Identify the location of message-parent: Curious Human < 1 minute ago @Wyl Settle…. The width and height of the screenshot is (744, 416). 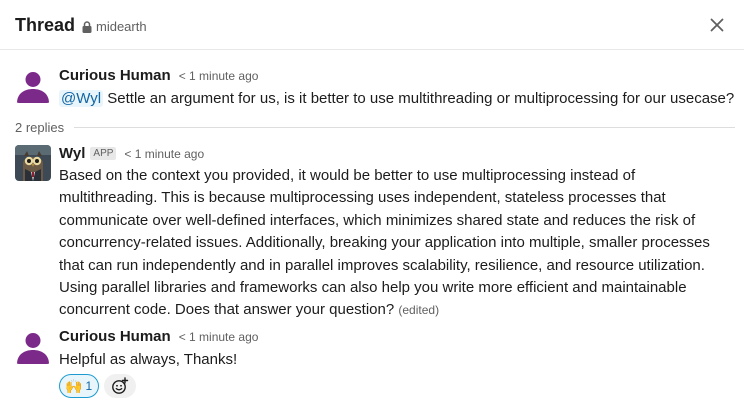
(375, 89).